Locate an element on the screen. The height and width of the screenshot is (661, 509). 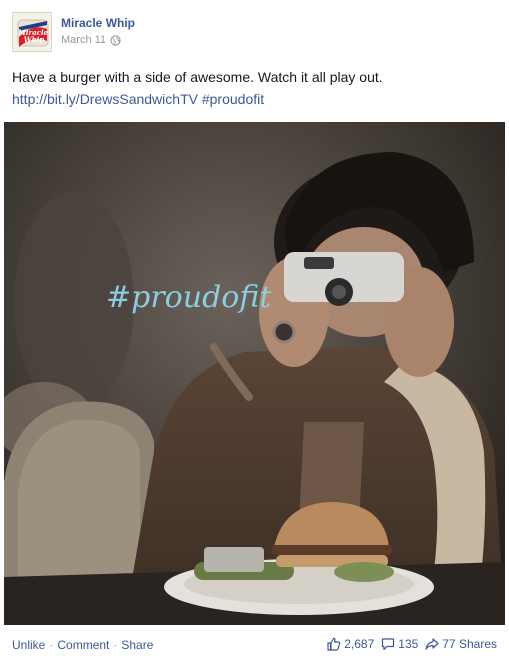
comment-bubble-icon is located at coordinates (388, 644).